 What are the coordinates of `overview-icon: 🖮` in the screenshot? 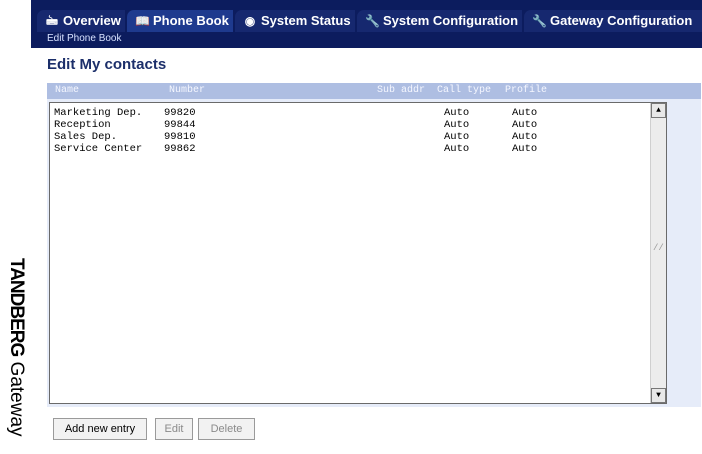 It's located at (51, 21).